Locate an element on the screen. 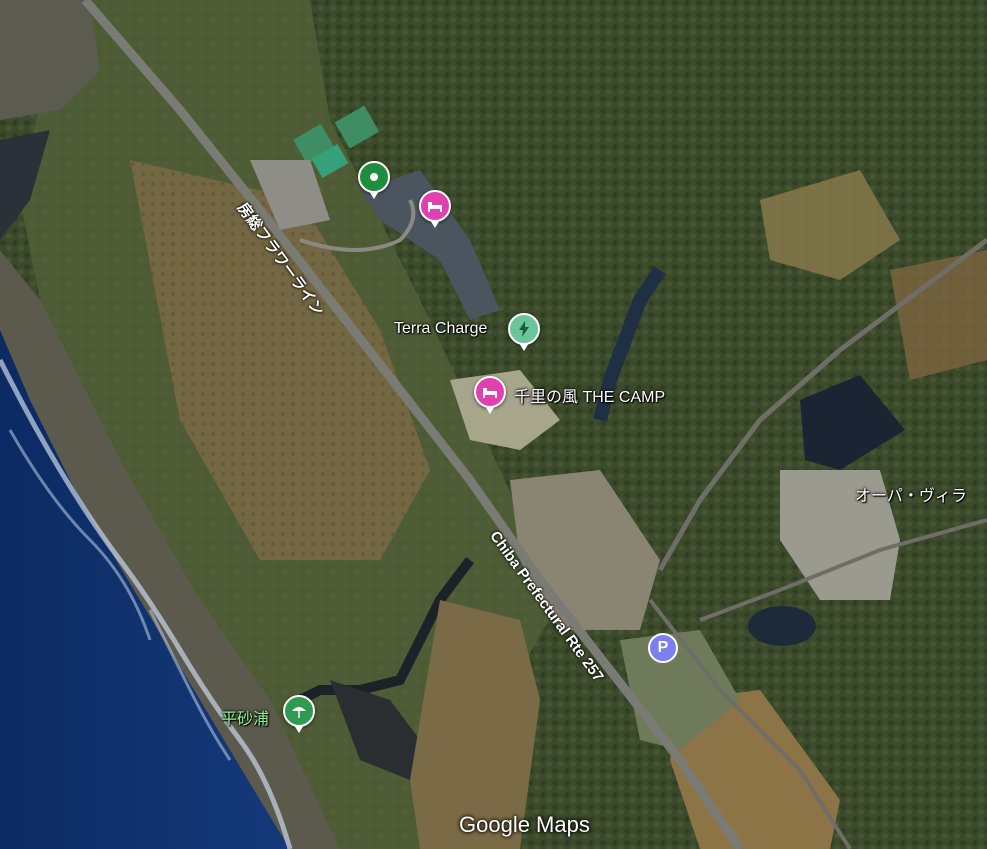  place-dot-icon is located at coordinates (374, 177).